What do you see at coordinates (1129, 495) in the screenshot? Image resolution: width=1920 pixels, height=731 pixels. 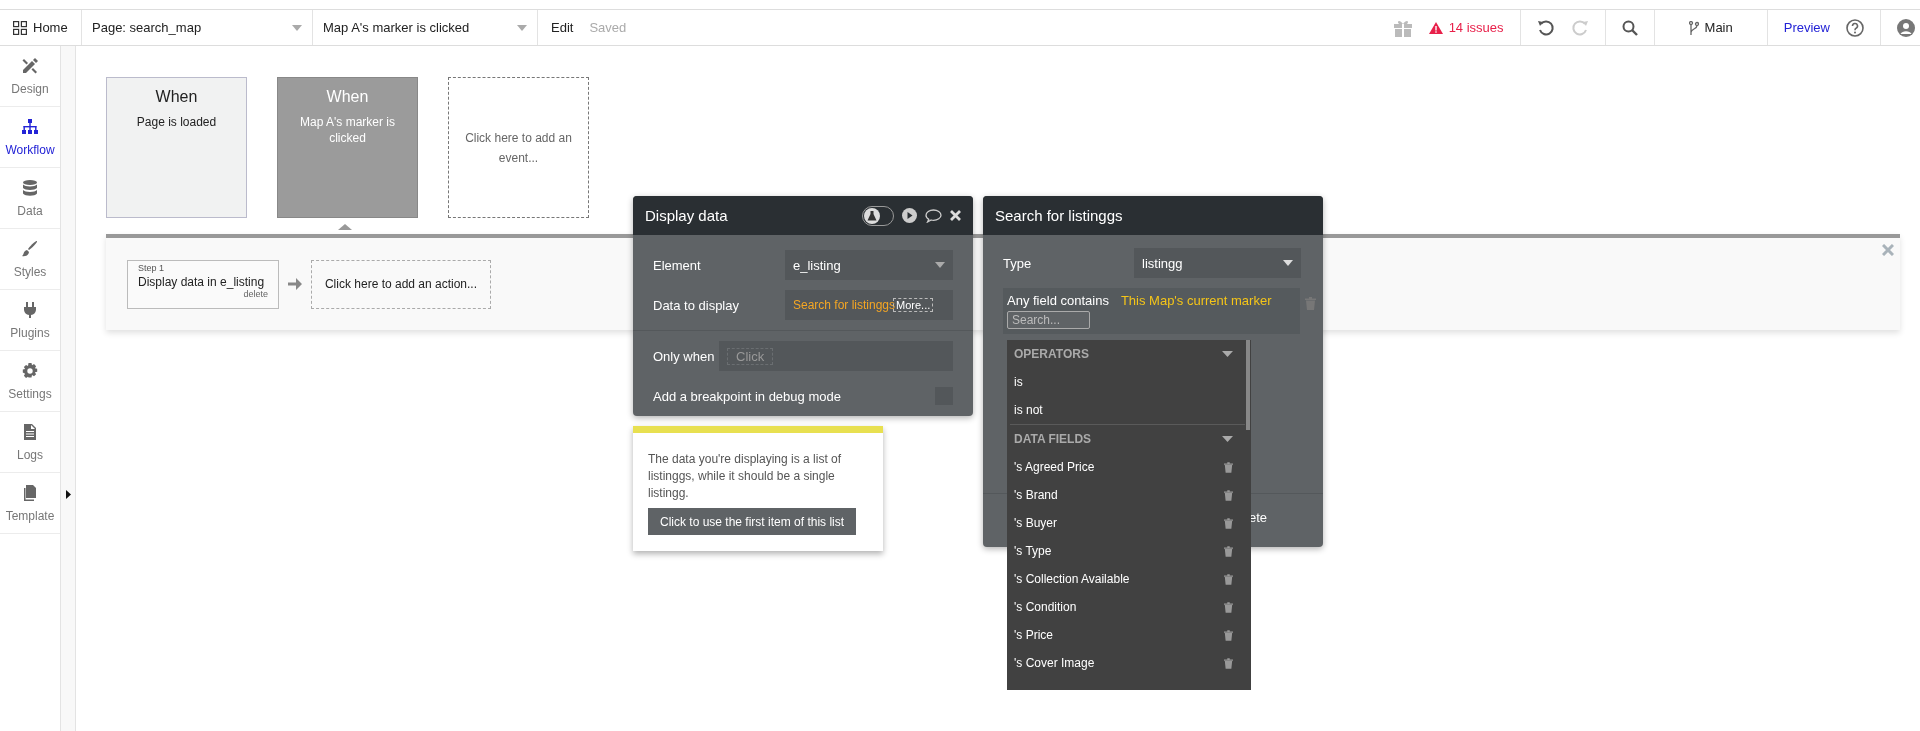 I see `menu-item: 's Brand` at bounding box center [1129, 495].